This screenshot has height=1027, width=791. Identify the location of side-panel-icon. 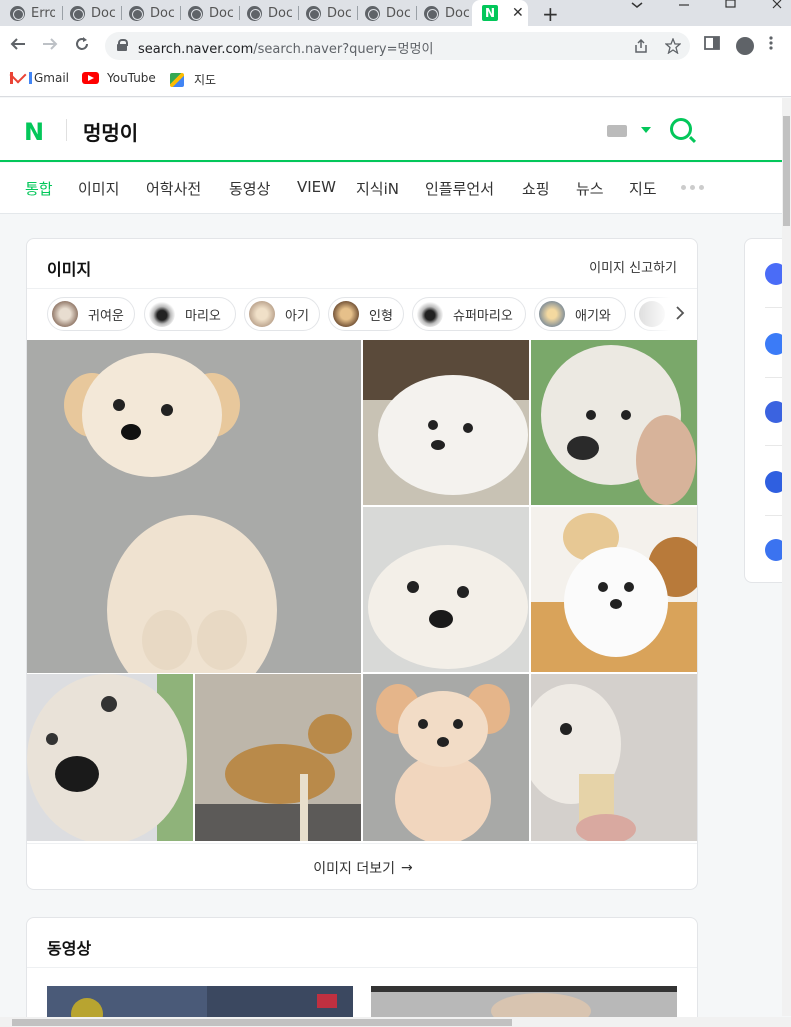
(712, 43).